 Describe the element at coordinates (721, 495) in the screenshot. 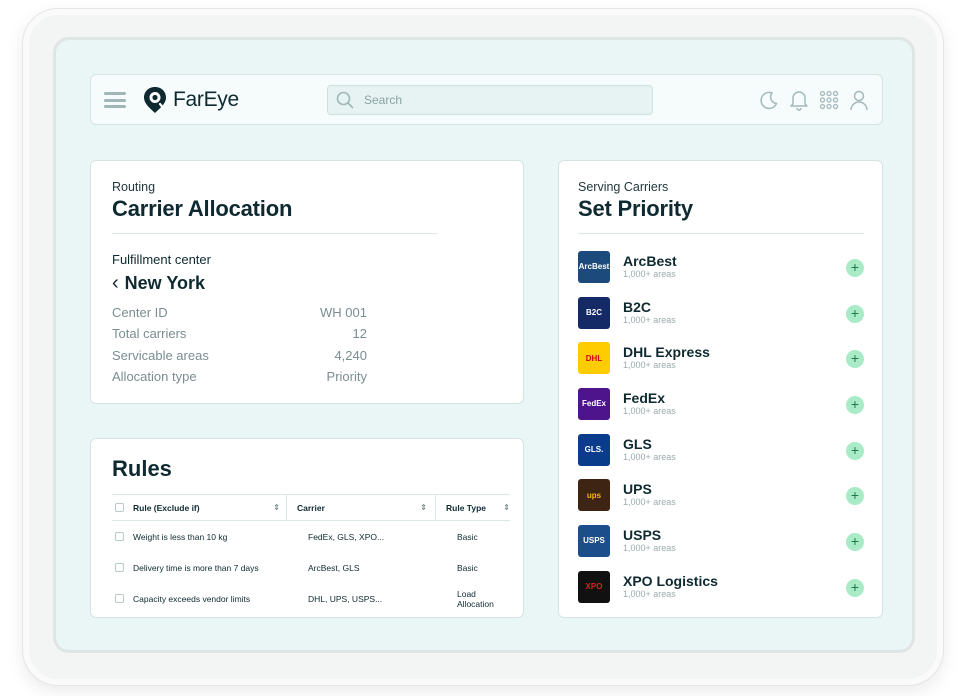

I see `carrier-item: ups UPS 1,000+ areas +` at that location.